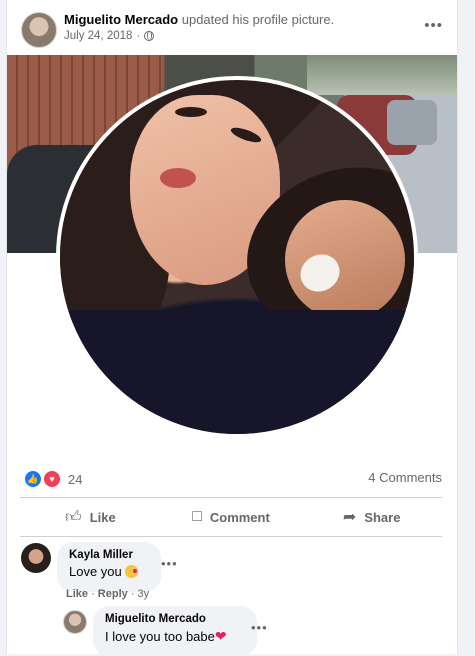 The width and height of the screenshot is (475, 656). I want to click on comment-like-link: Like, so click(77, 594).